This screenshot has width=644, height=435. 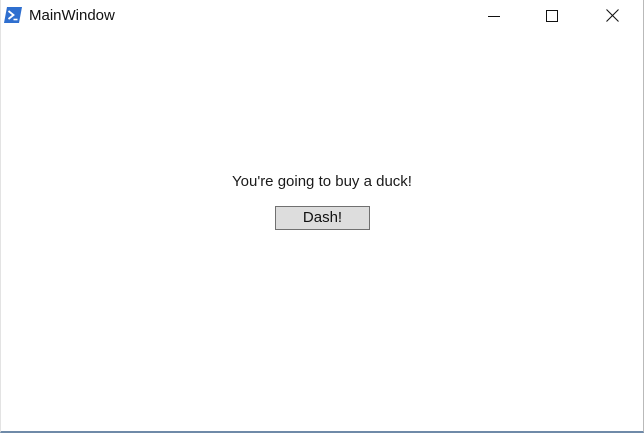 What do you see at coordinates (322, 15) in the screenshot?
I see `title-bar: MainWindow` at bounding box center [322, 15].